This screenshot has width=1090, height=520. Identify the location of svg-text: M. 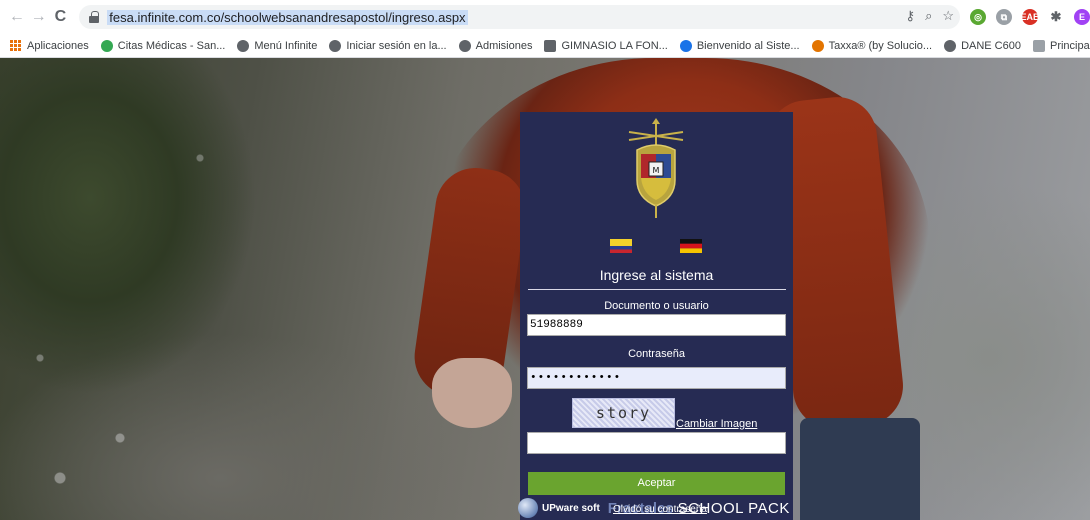
(656, 170).